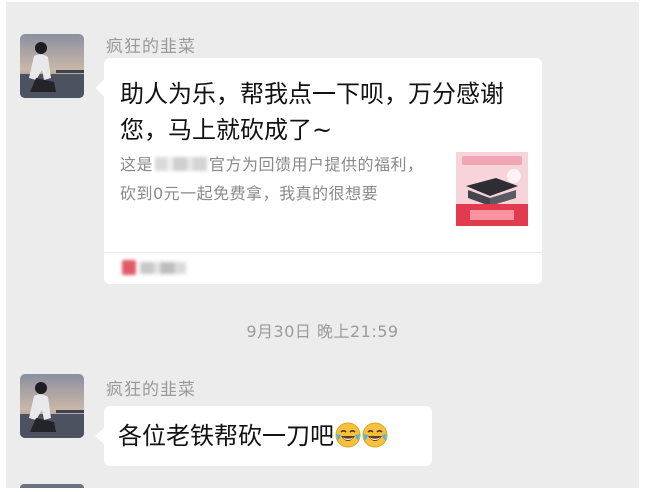 This screenshot has width=645, height=492. What do you see at coordinates (280, 179) in the screenshot?
I see `card-description: 这是 官方为回馈用户提供的福利，砍到0元一起免费拿，我真的很想要` at bounding box center [280, 179].